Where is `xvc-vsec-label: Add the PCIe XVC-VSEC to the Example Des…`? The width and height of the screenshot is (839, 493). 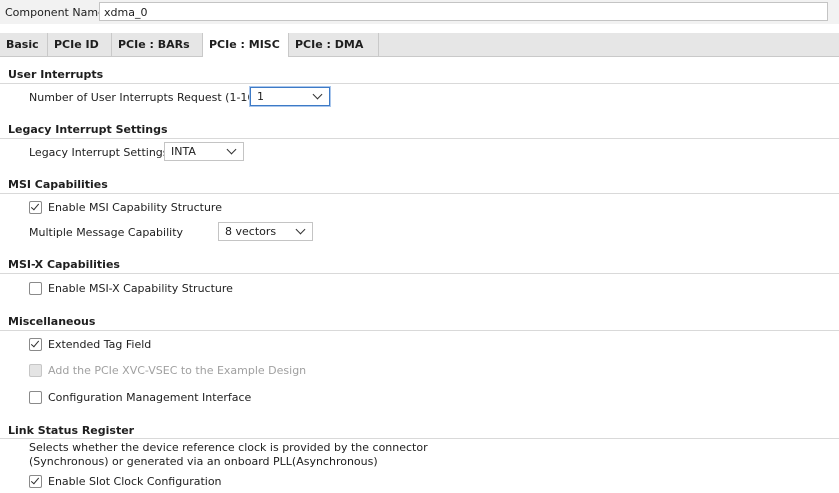
xvc-vsec-label: Add the PCIe XVC-VSEC to the Example Des… is located at coordinates (177, 370).